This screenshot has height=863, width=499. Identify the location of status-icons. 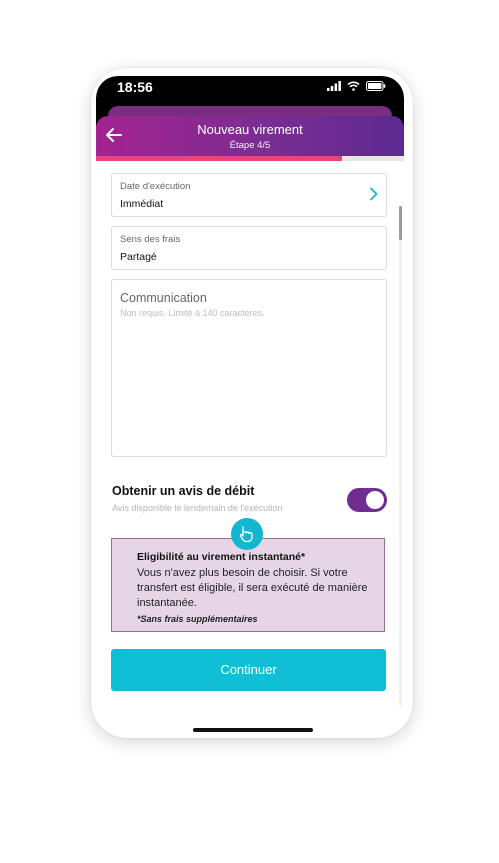
(356, 86).